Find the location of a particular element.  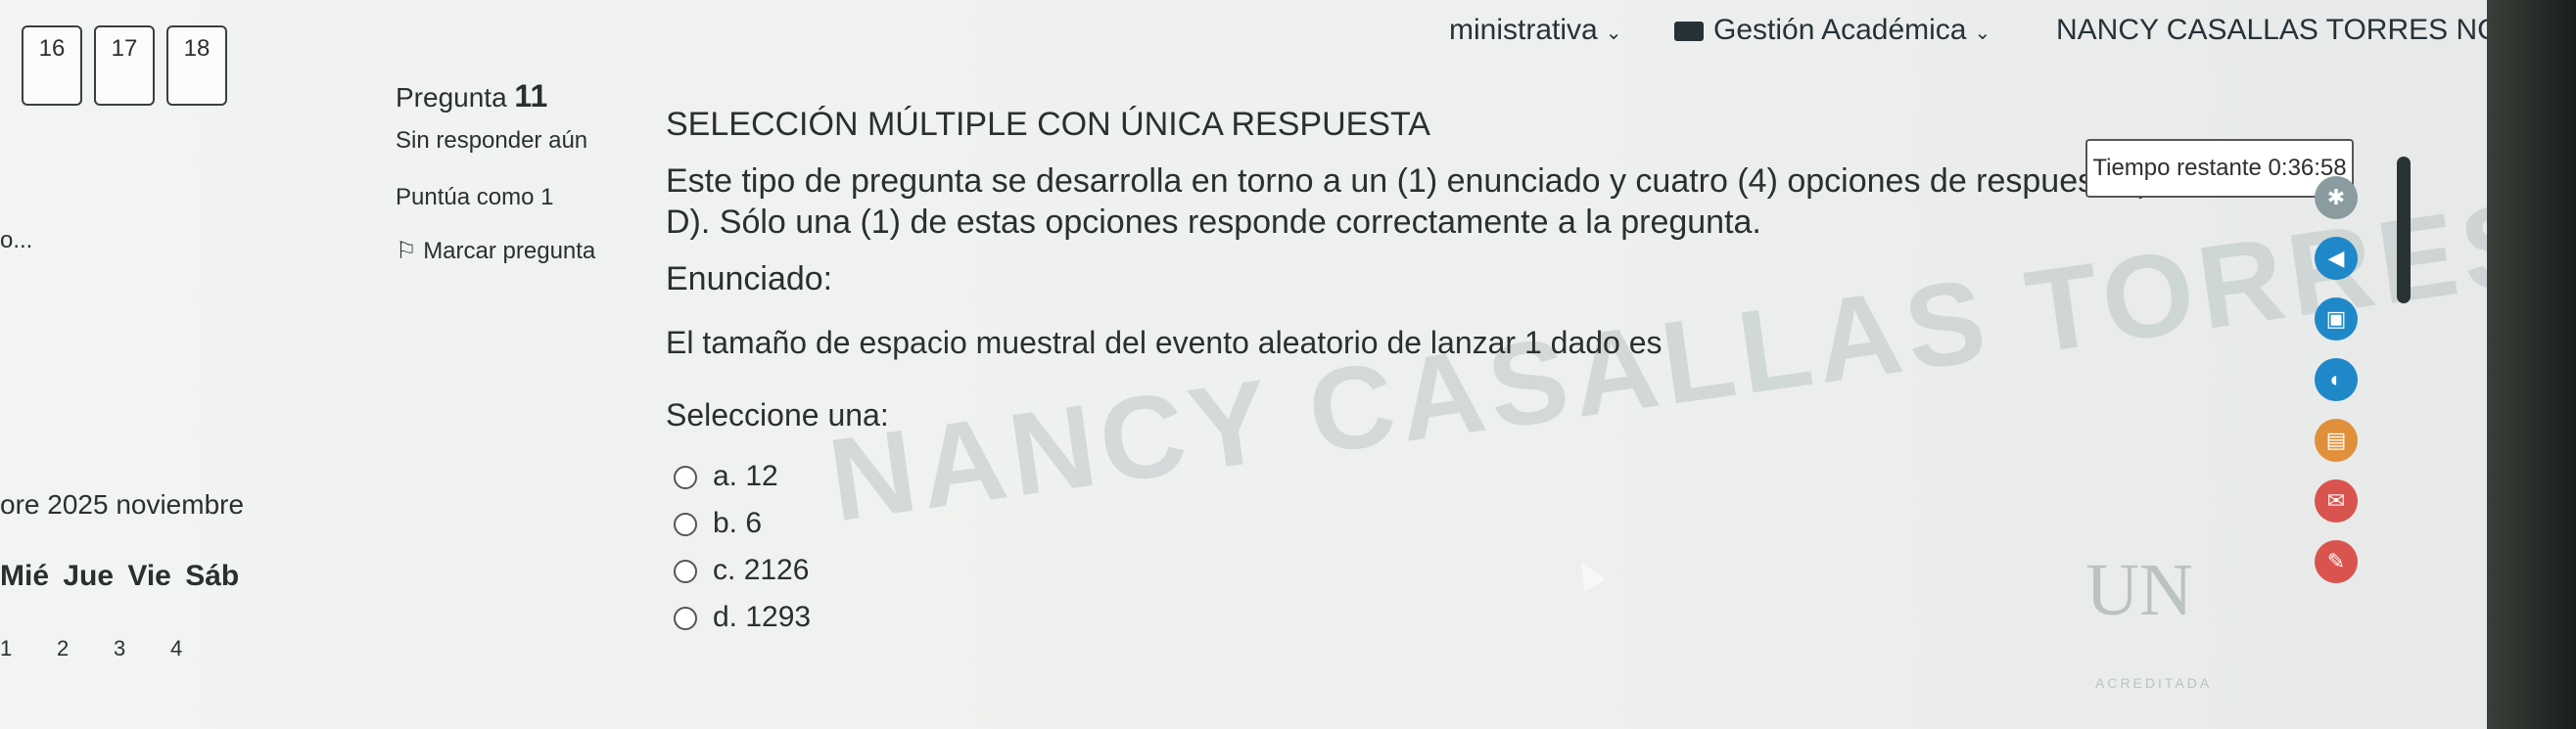

calendar-day: 2 is located at coordinates (85, 648).